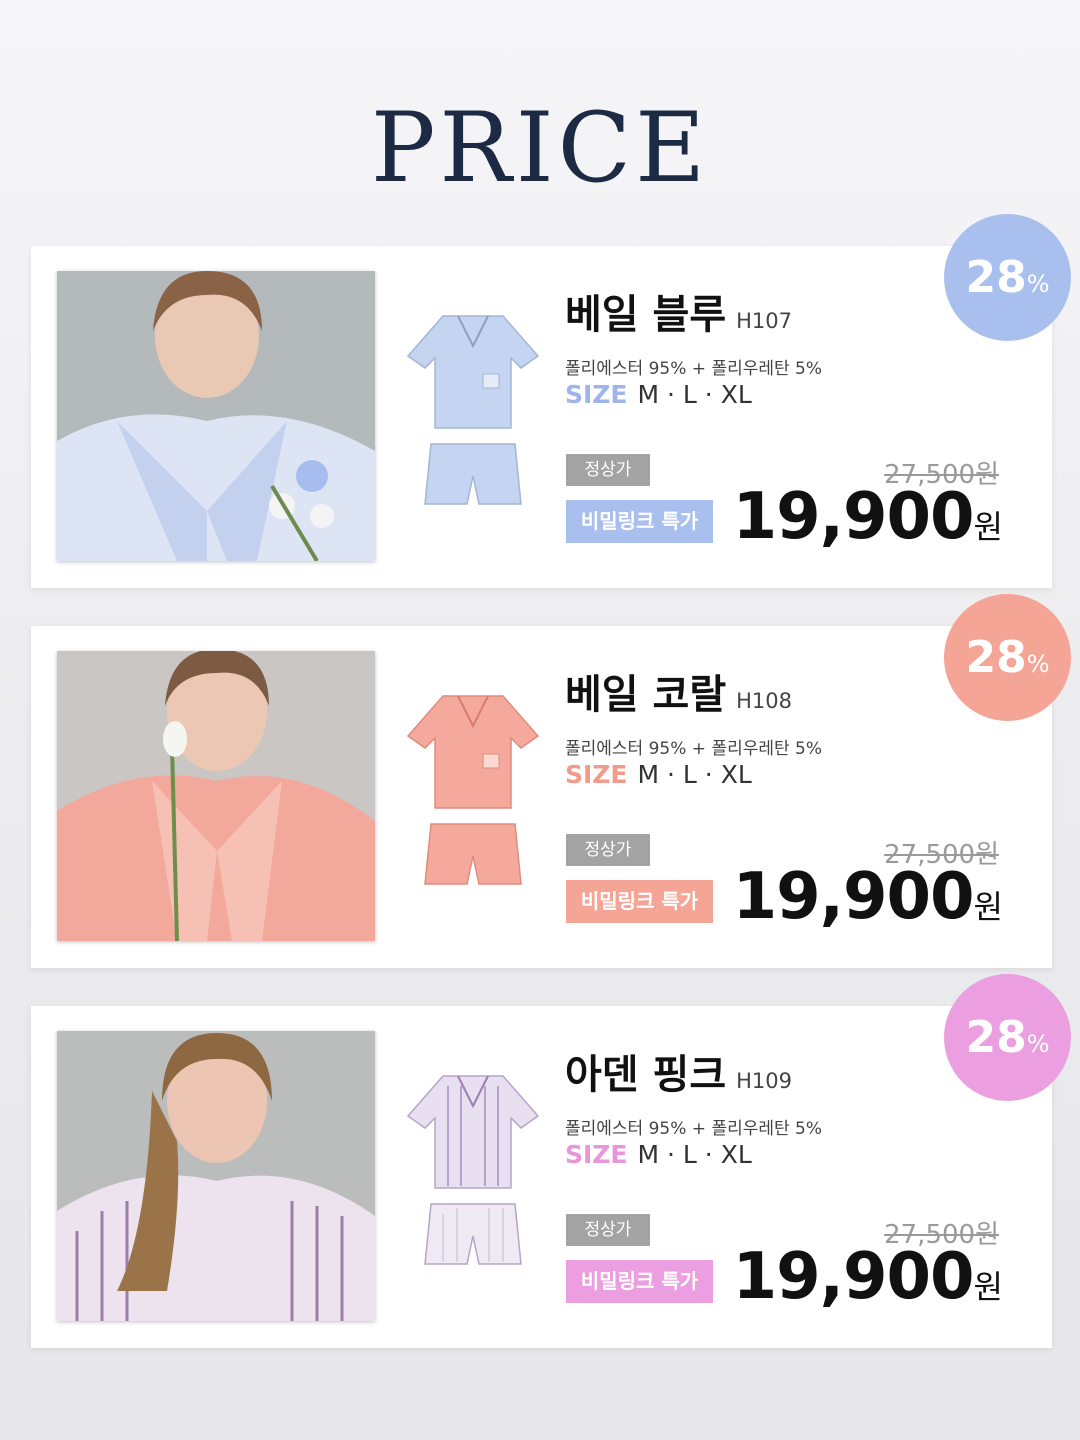 The image size is (1080, 1440). I want to click on page-title: PRICE, so click(540, 148).